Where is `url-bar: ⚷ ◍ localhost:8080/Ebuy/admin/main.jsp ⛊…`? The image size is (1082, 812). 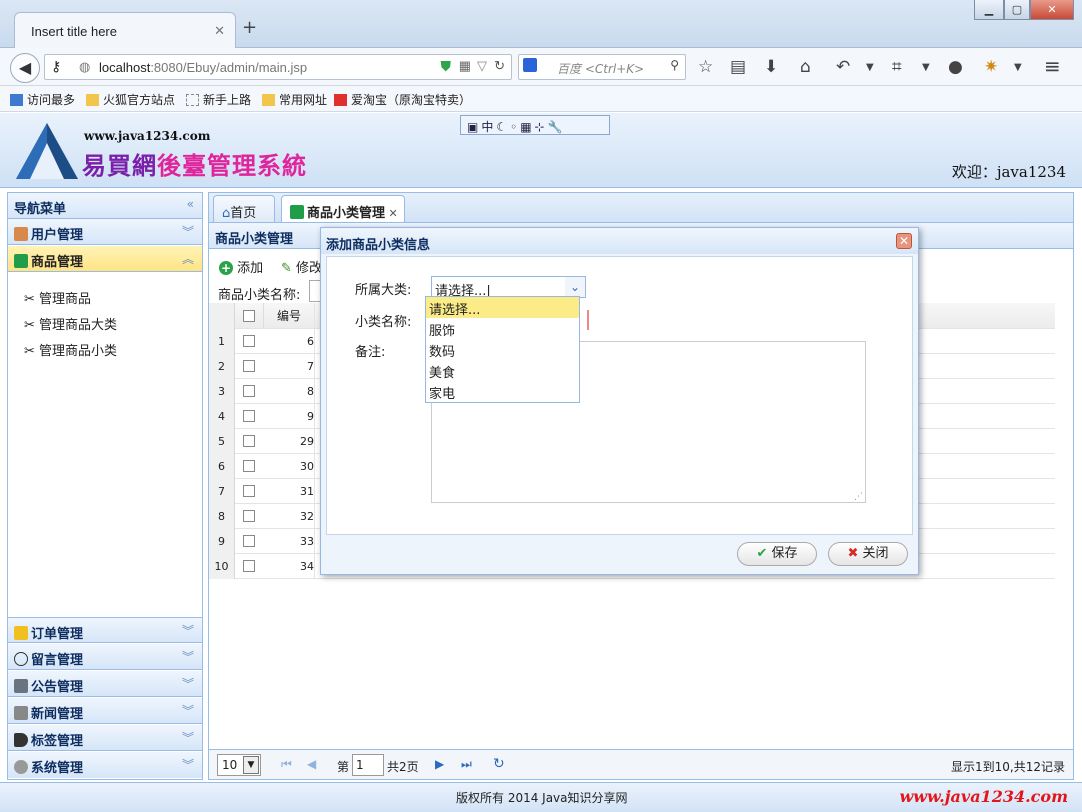 url-bar: ⚷ ◍ localhost:8080/Ebuy/admin/main.jsp ⛊… is located at coordinates (278, 67).